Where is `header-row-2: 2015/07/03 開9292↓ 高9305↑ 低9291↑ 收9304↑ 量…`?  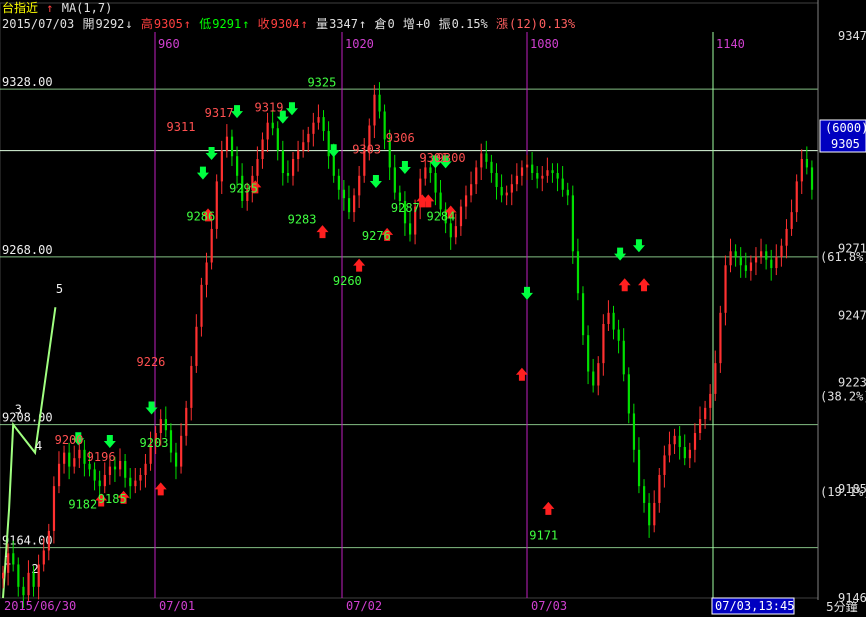
header-row-2: 2015/07/03 開9292↓ 高9305↑ 低9291↑ 收9304↑ 量… is located at coordinates (289, 24).